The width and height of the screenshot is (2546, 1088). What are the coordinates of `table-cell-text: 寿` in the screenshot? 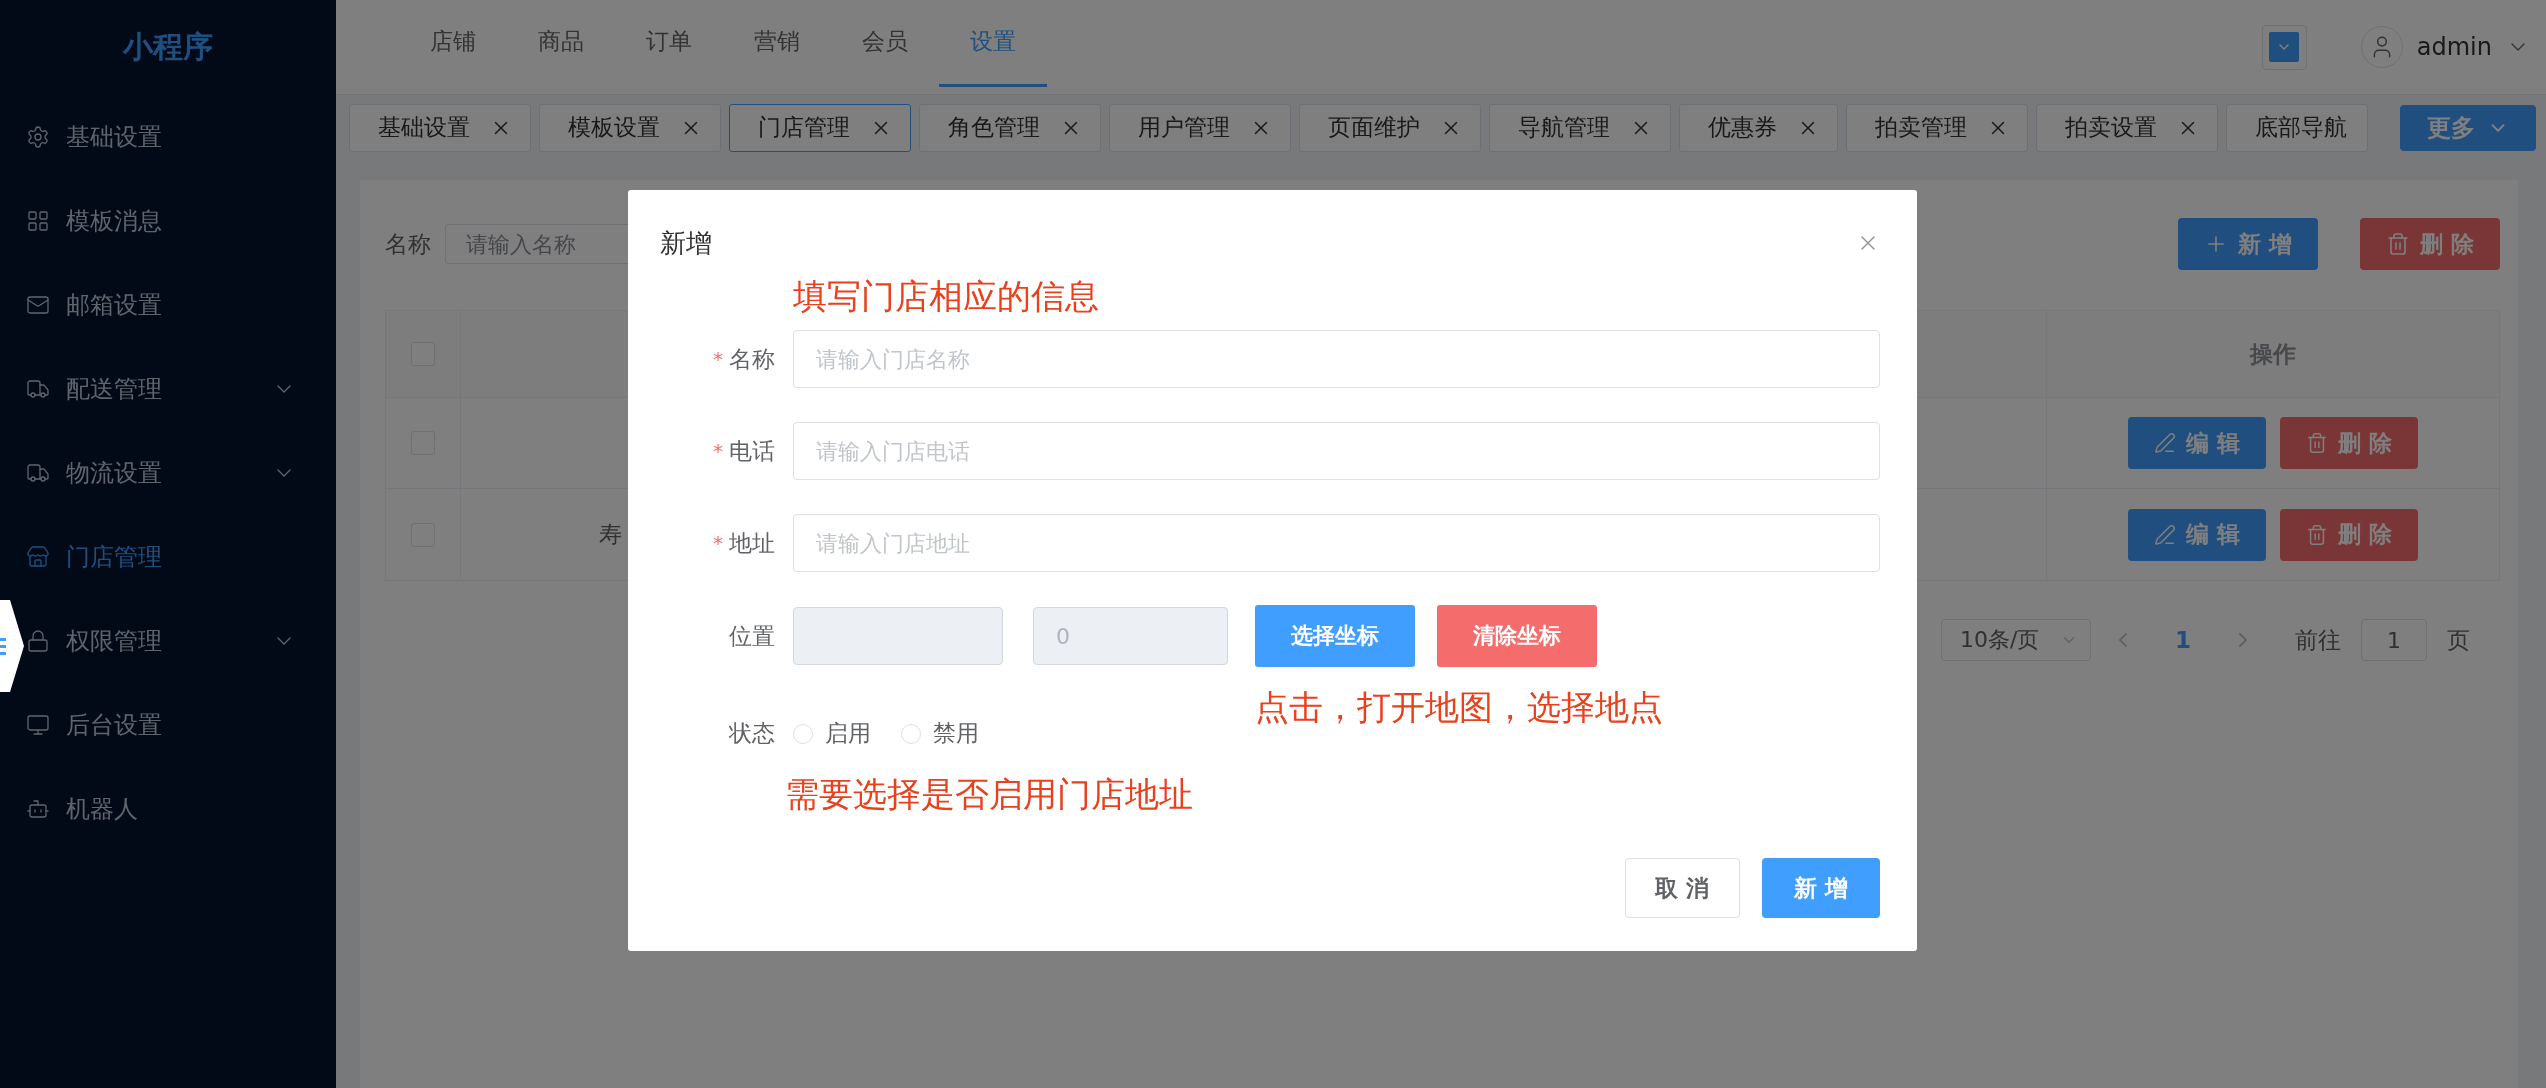 It's located at (610, 534).